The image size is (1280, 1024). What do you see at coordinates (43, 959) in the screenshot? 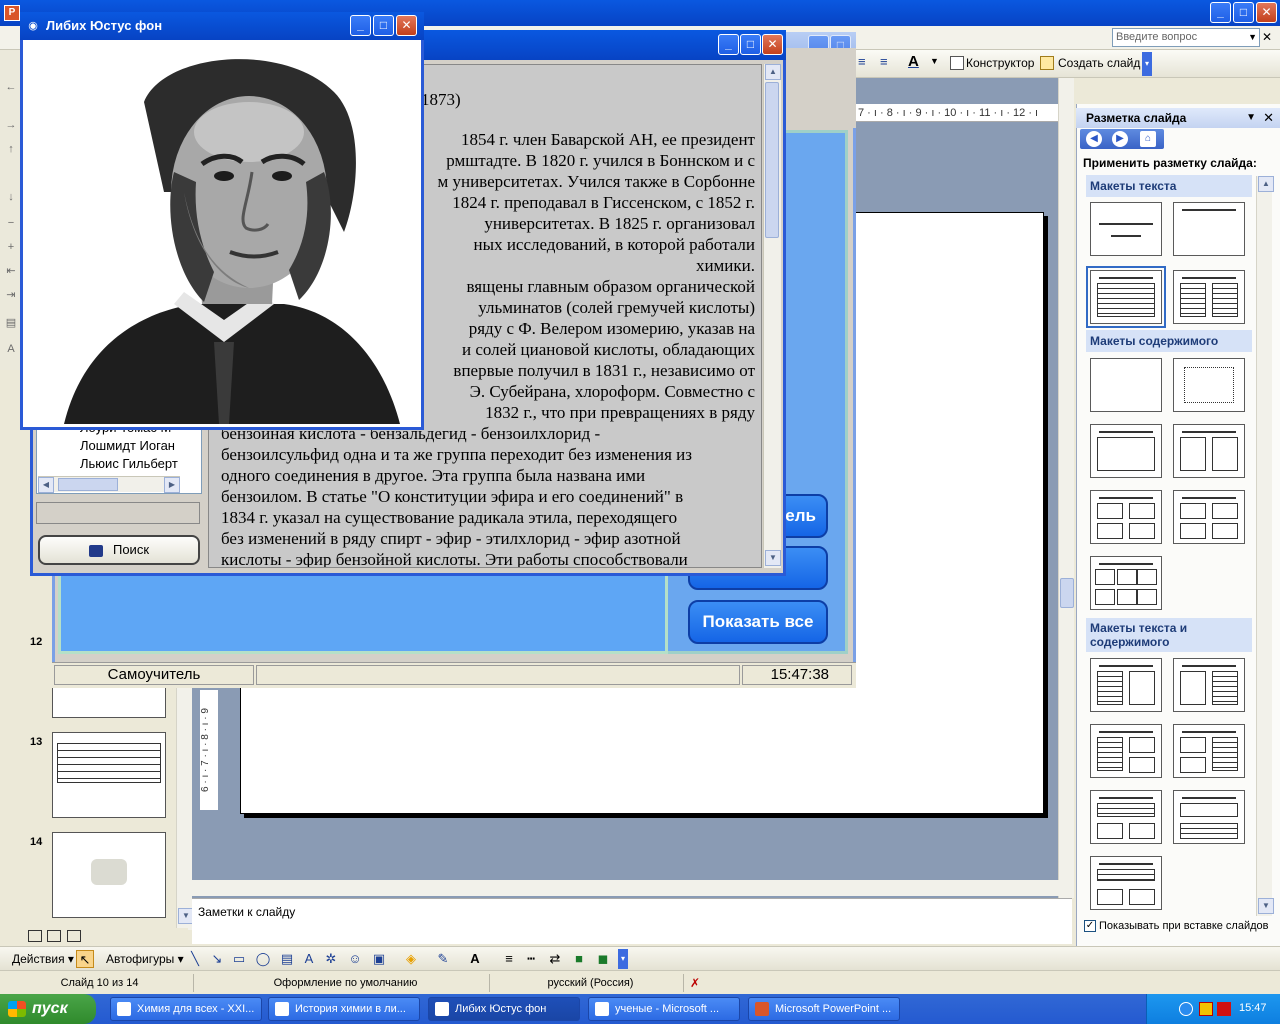
I see `actions-menu: Действия ▾` at bounding box center [43, 959].